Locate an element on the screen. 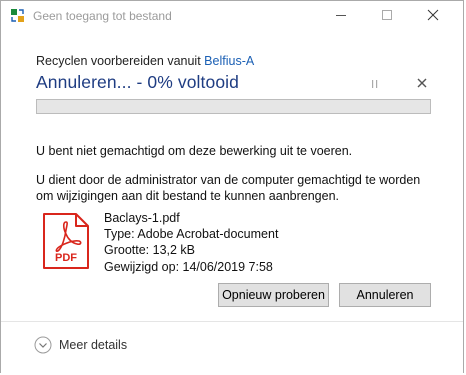 Image resolution: width=466 pixels, height=375 pixels. maximize-icon is located at coordinates (387, 15).